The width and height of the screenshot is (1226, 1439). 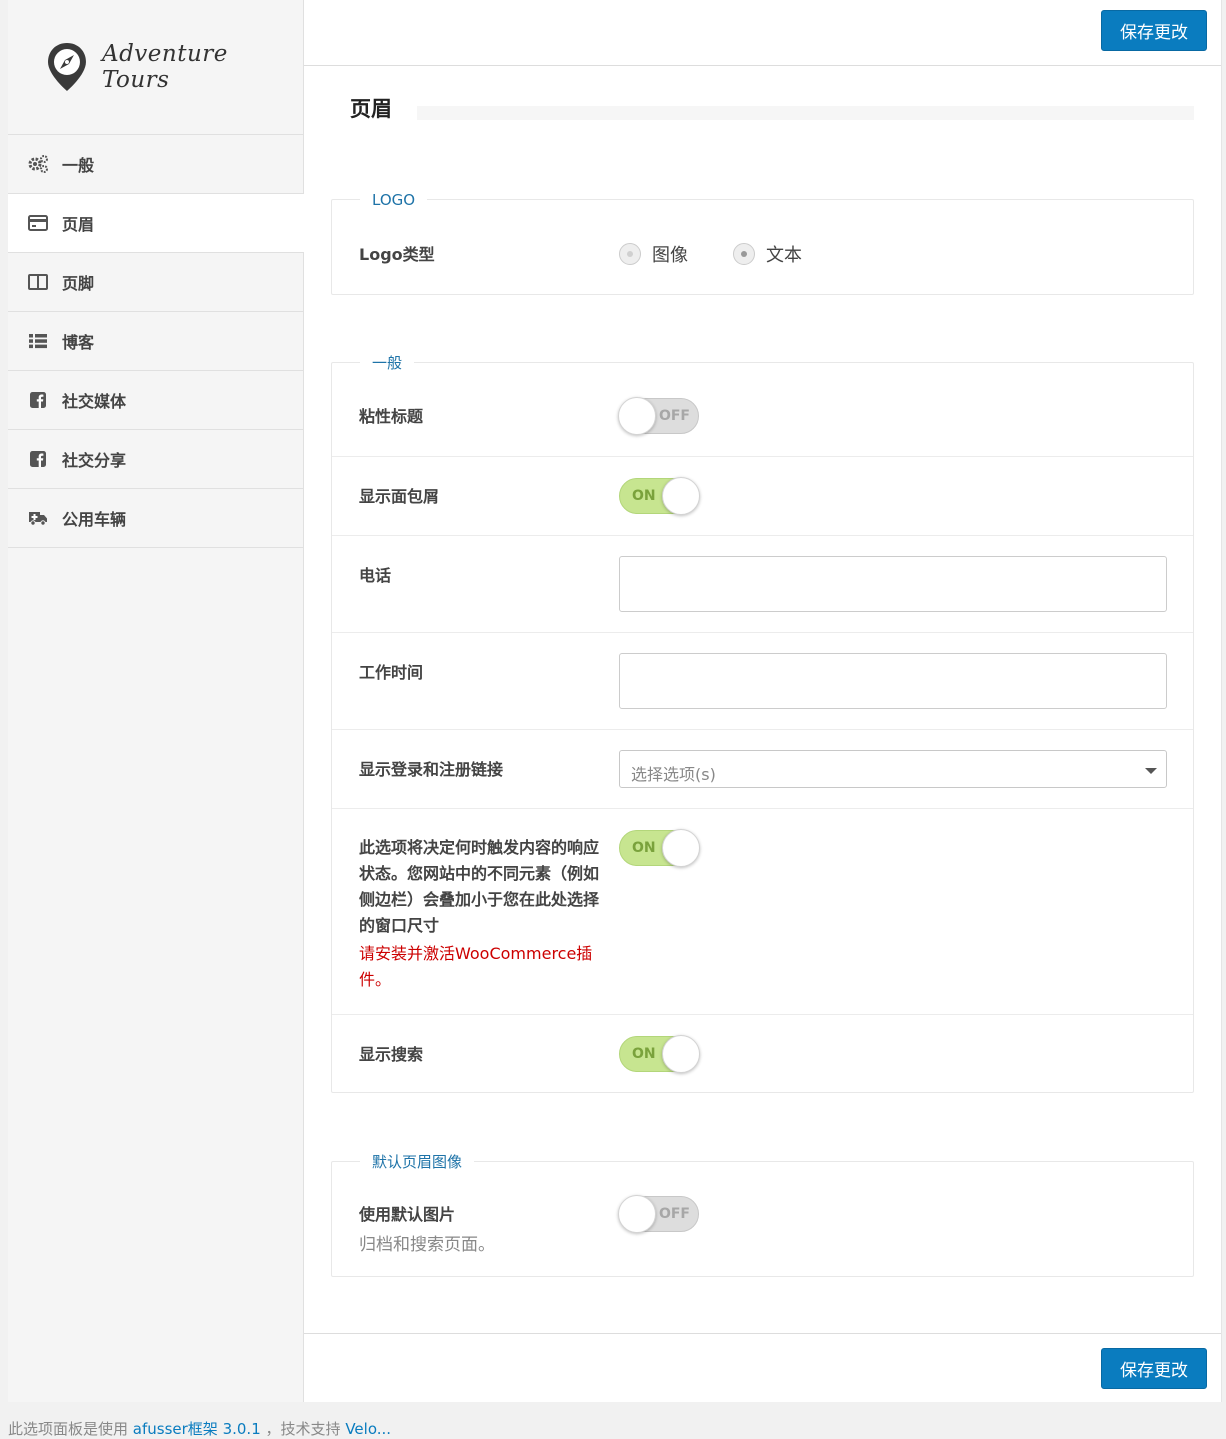 I want to click on brand-logo: Adventure Tours, so click(x=155, y=67).